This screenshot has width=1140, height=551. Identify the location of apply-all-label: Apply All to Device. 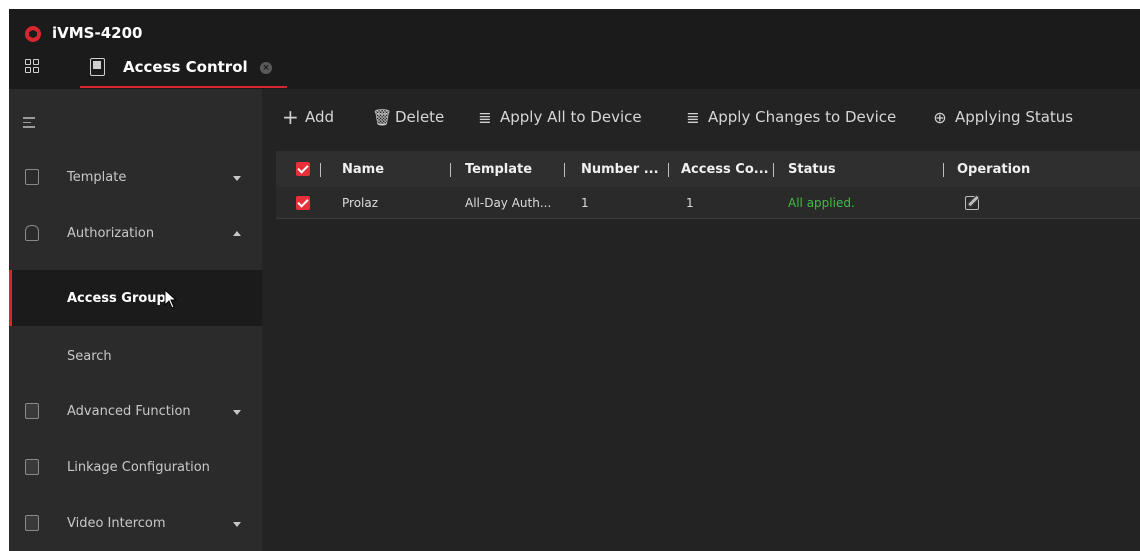
(571, 117).